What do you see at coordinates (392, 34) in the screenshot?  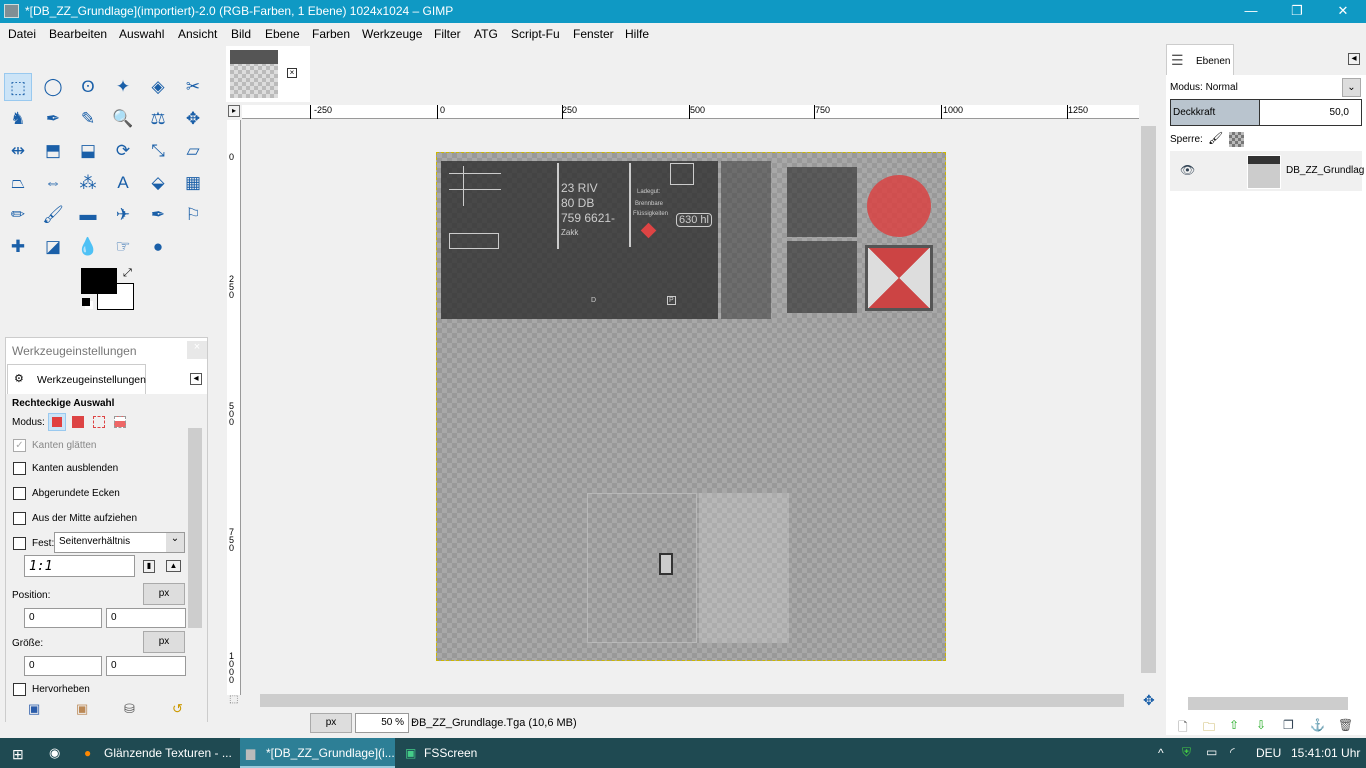 I see `menu-werkzeuge: Werkzeuge` at bounding box center [392, 34].